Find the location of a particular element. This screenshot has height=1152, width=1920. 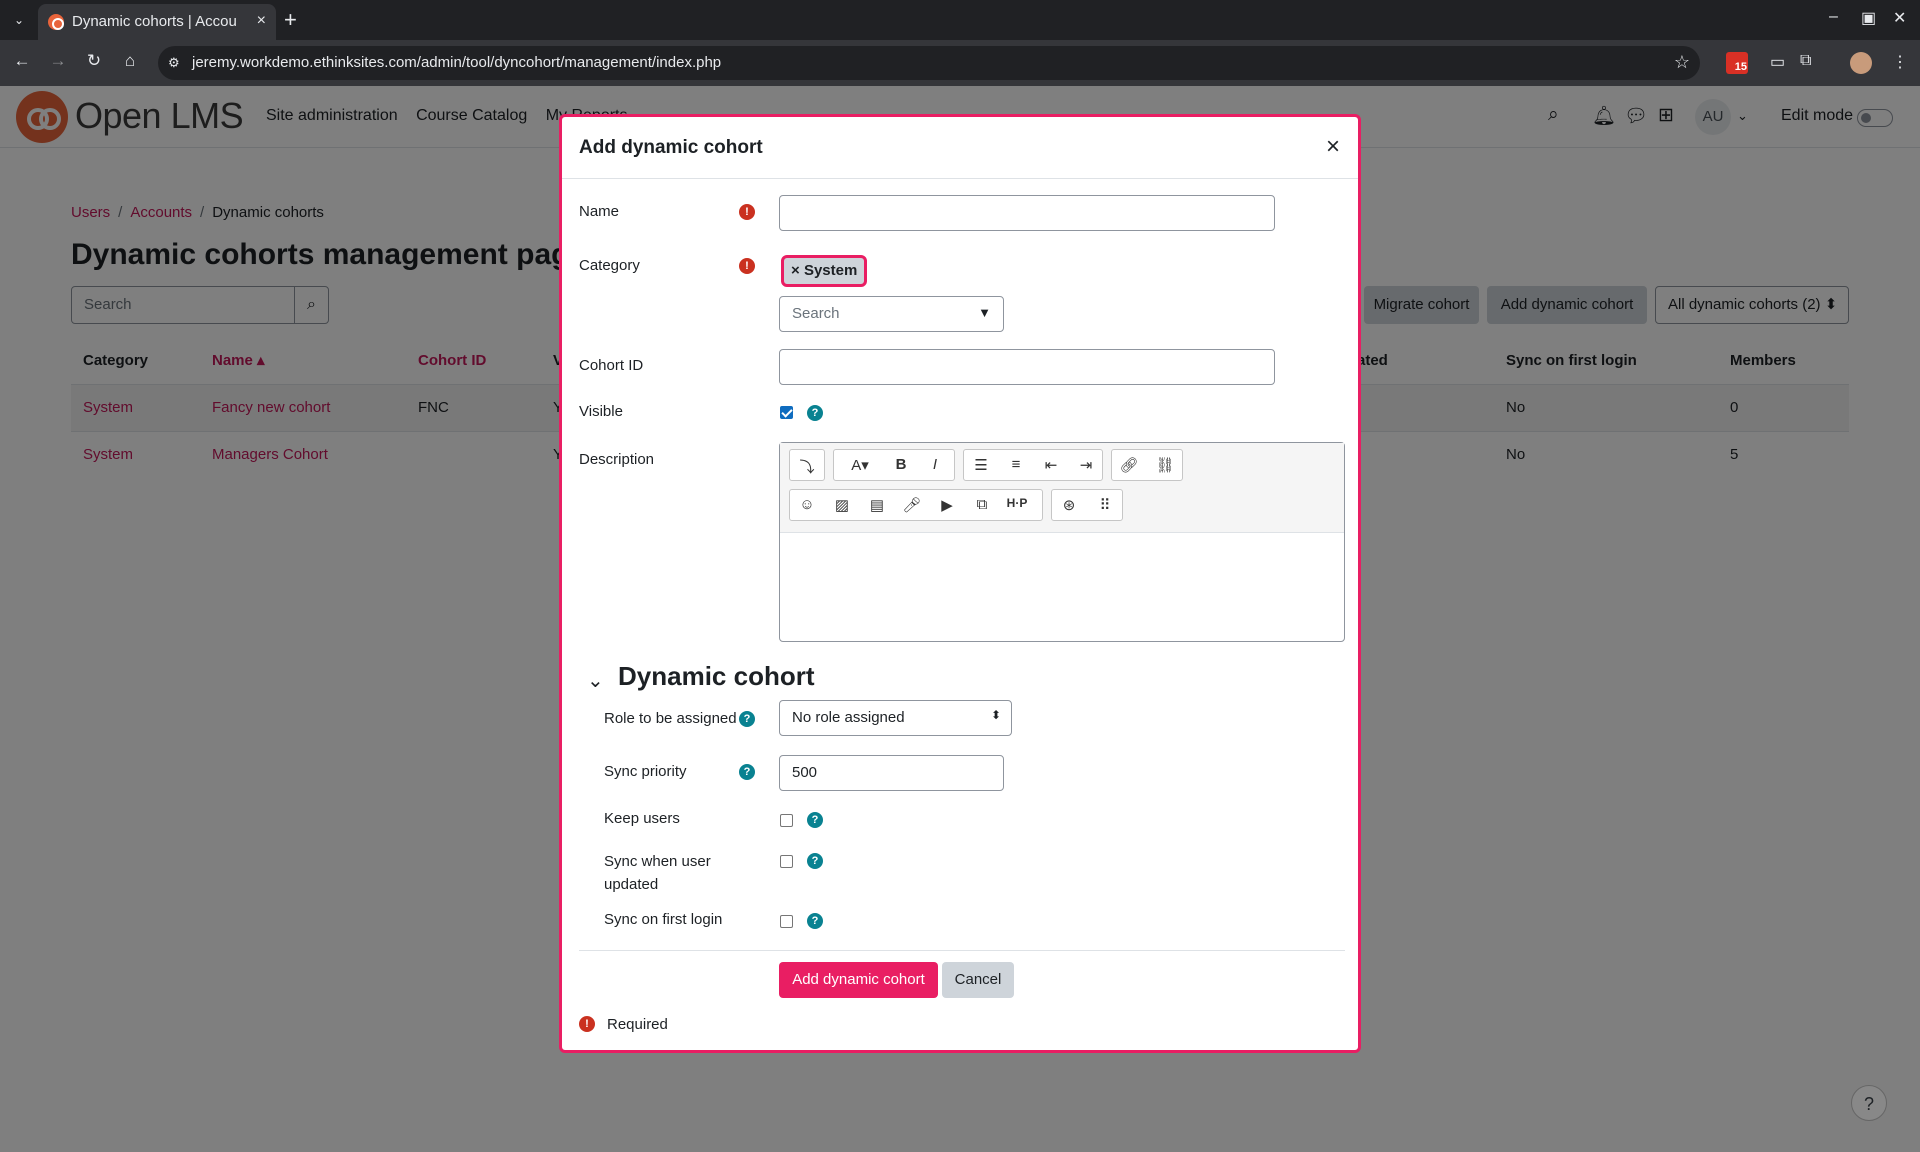

toolbar-group: ☺ ▨ ▤ 🎤︎ ▶ ⧉ H·P is located at coordinates (916, 505).